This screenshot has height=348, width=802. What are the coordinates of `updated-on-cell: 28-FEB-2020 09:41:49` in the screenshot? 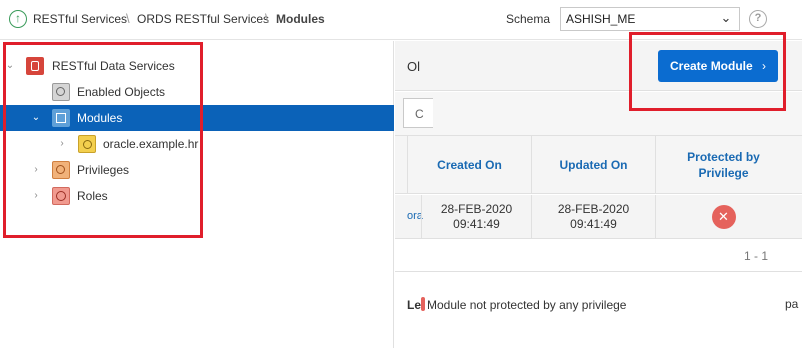 It's located at (593, 217).